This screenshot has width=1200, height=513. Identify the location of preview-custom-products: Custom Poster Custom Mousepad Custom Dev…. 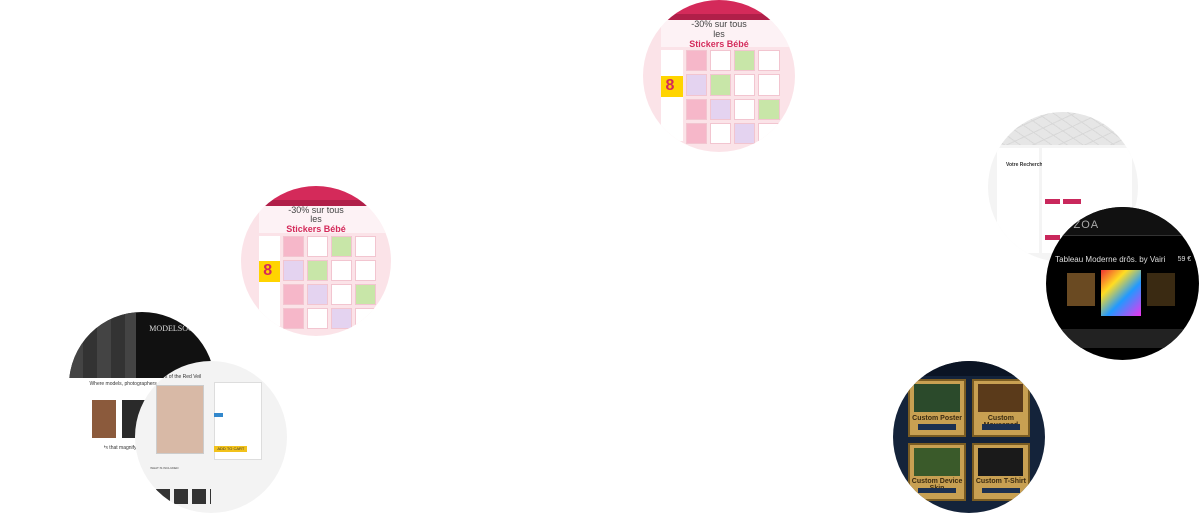
(969, 437).